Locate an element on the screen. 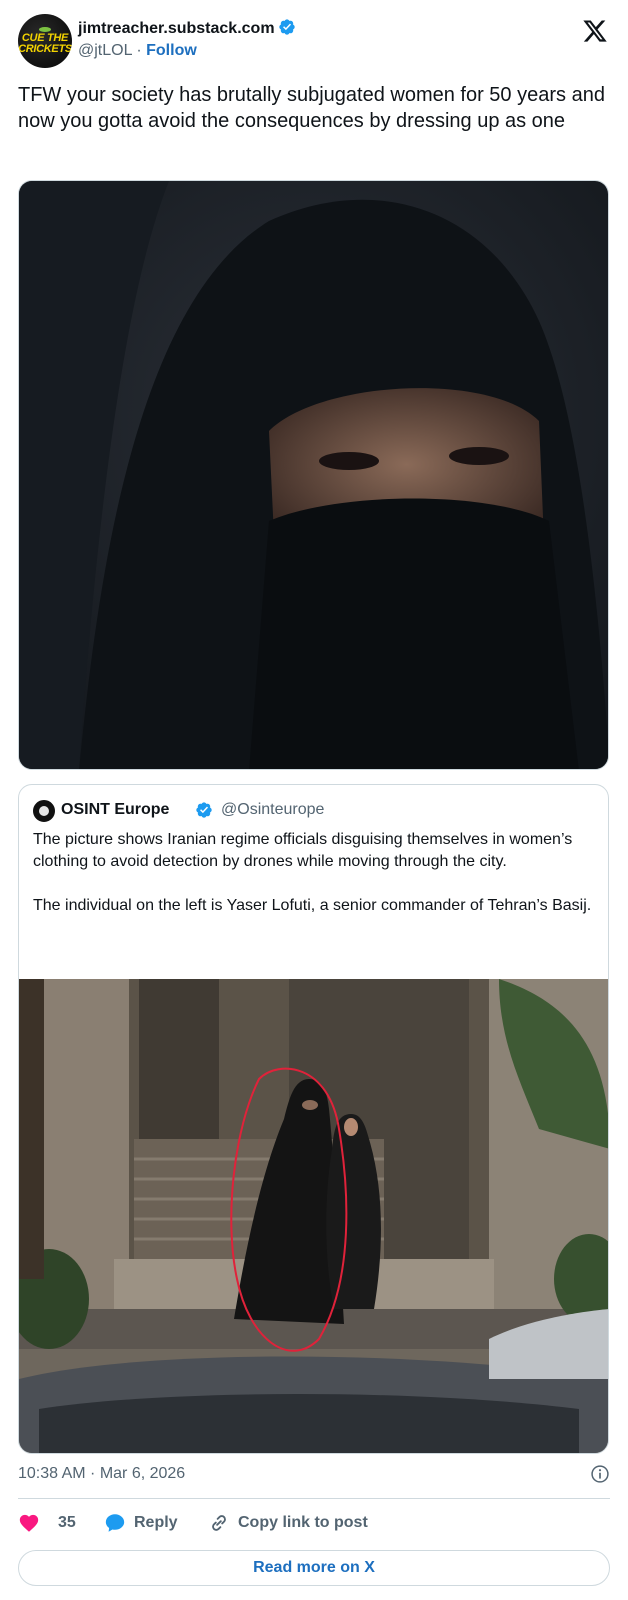 Image resolution: width=628 pixels, height=1600 pixels. author-avatar: CUE THE CRICKETS is located at coordinates (45, 41).